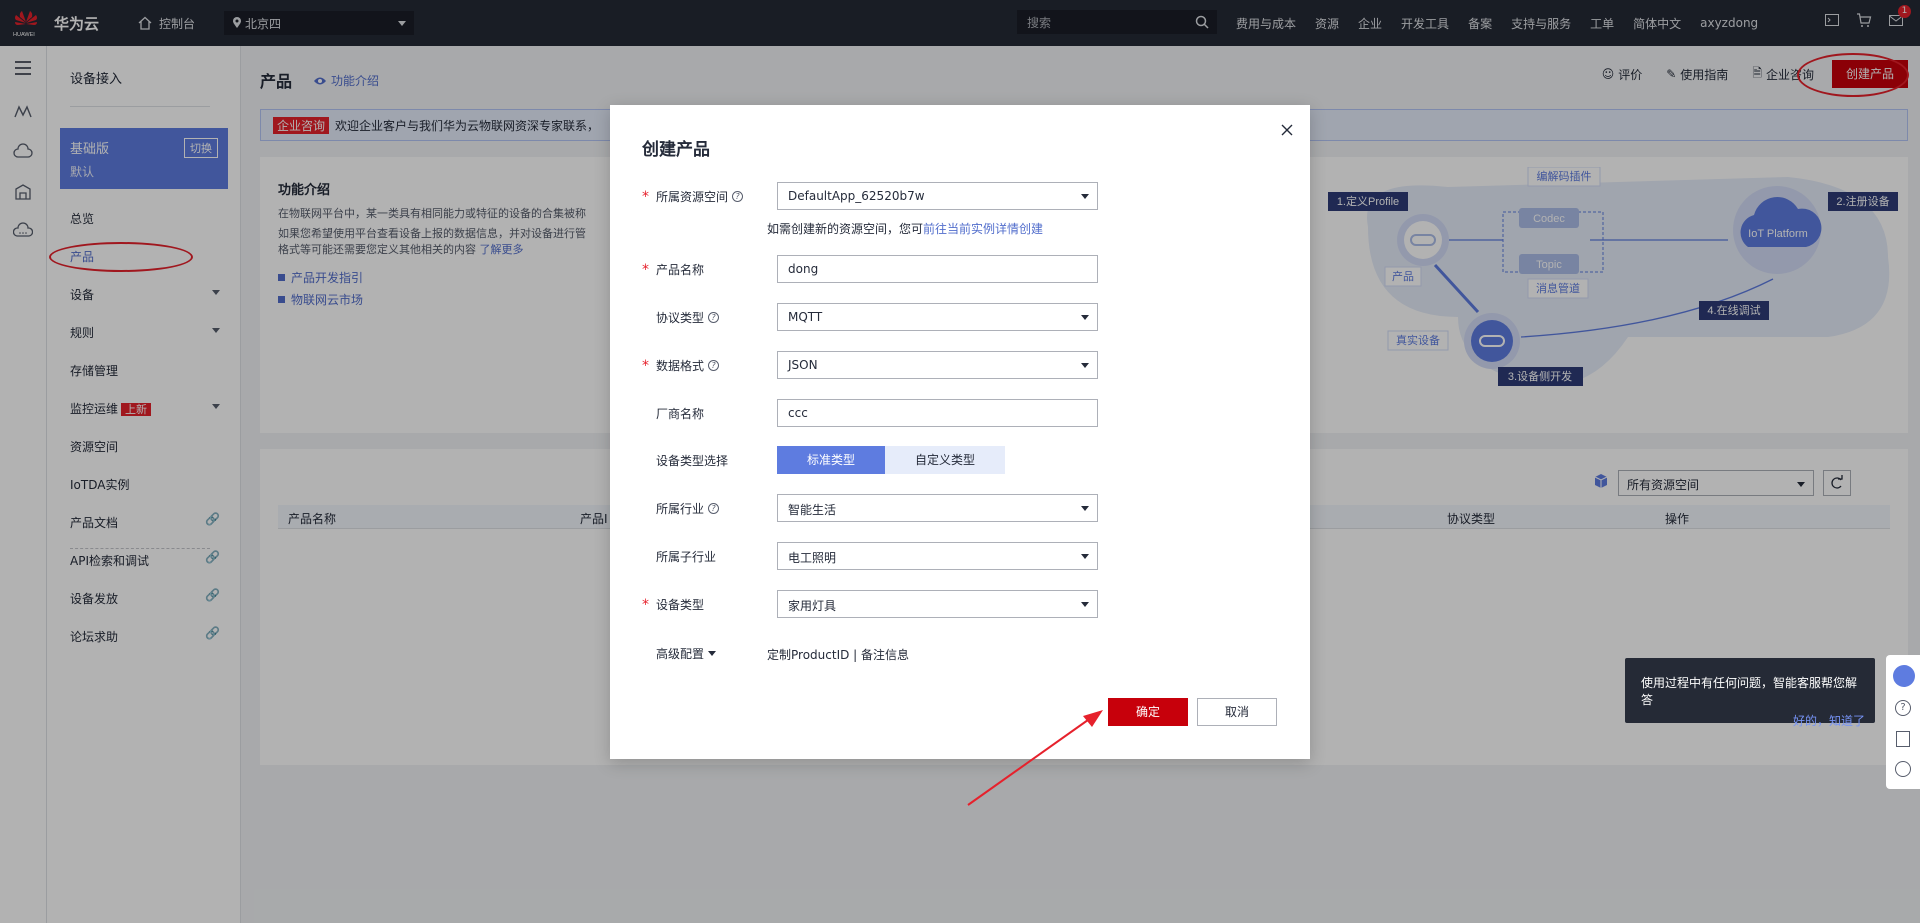 This screenshot has height=923, width=1920. I want to click on protocol-value: MQTT, so click(805, 317).